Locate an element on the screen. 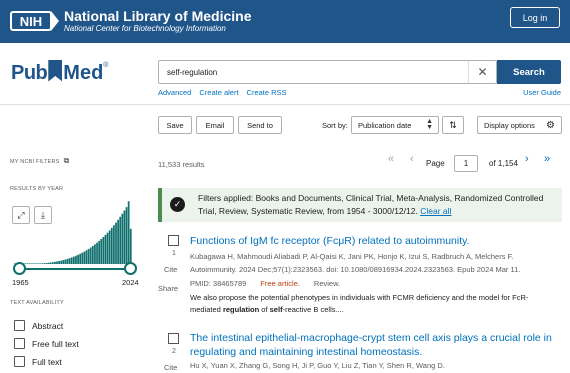  page-number-input: 1 is located at coordinates (466, 163).